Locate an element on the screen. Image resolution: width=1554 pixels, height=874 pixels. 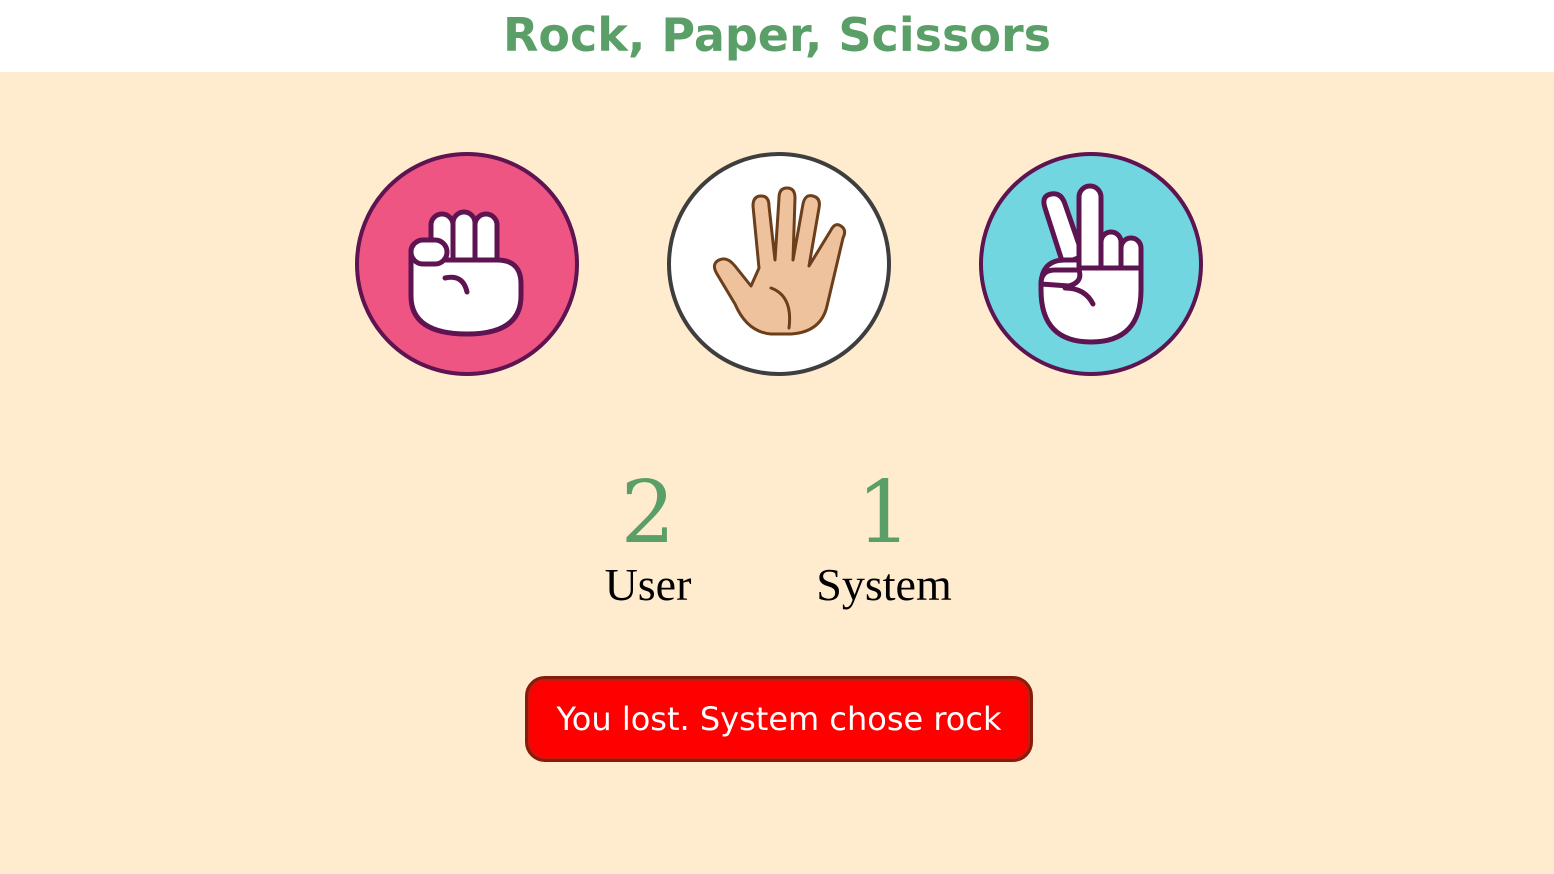
open-hand-icon is located at coordinates (779, 261).